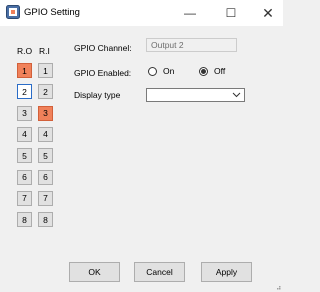 The image size is (320, 292). I want to click on ro-pin-5: 5, so click(24, 156).